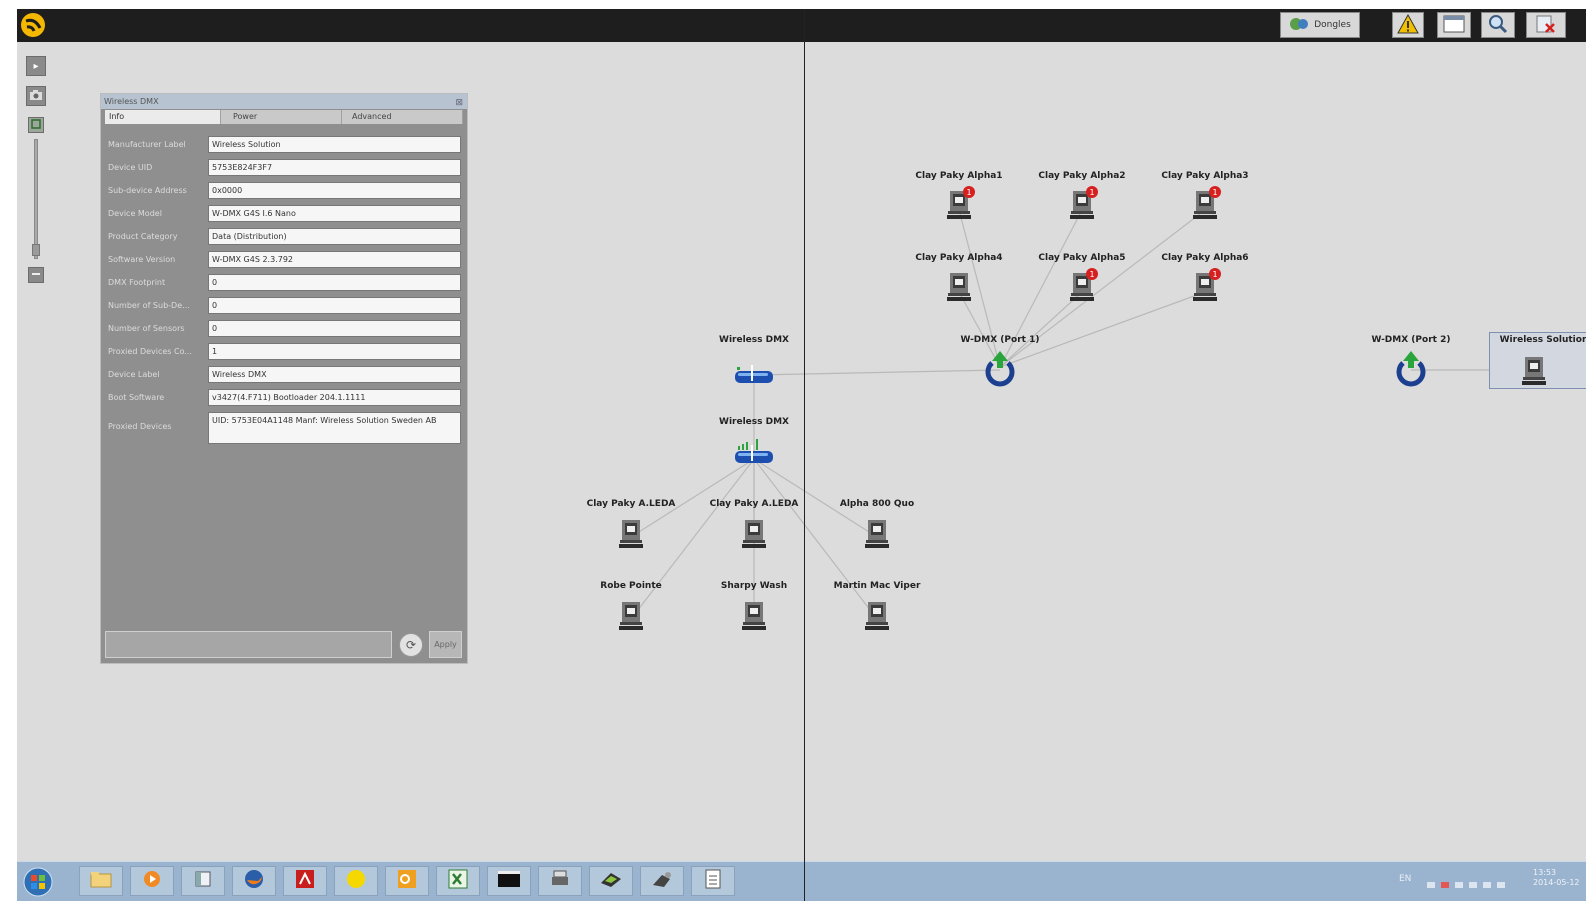 This screenshot has width=1586, height=901. I want to click on notepad-icon, so click(713, 881).